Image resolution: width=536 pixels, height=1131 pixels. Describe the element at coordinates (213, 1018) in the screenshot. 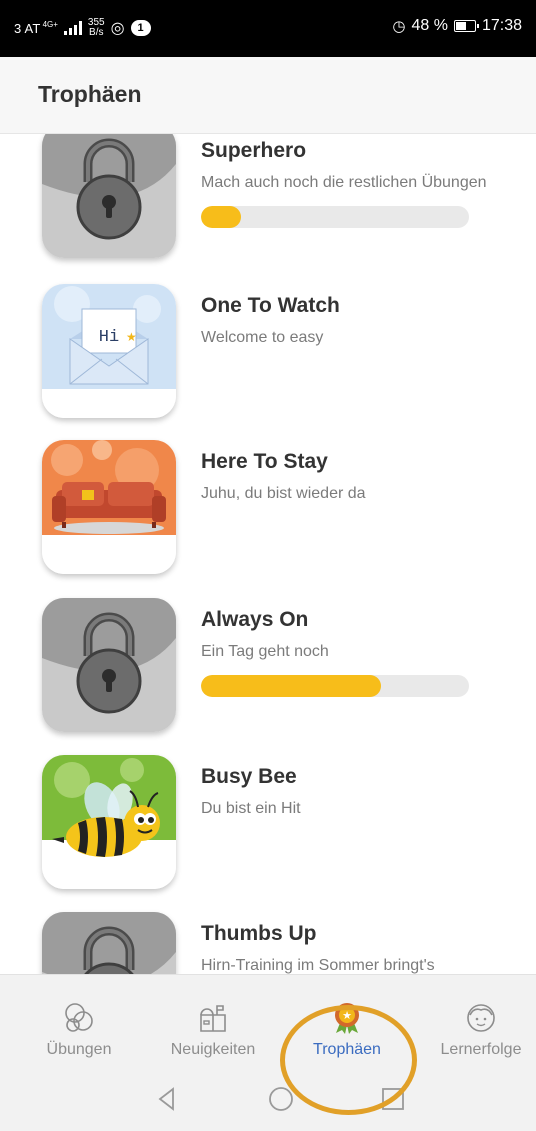

I see `mailbox-icon` at that location.